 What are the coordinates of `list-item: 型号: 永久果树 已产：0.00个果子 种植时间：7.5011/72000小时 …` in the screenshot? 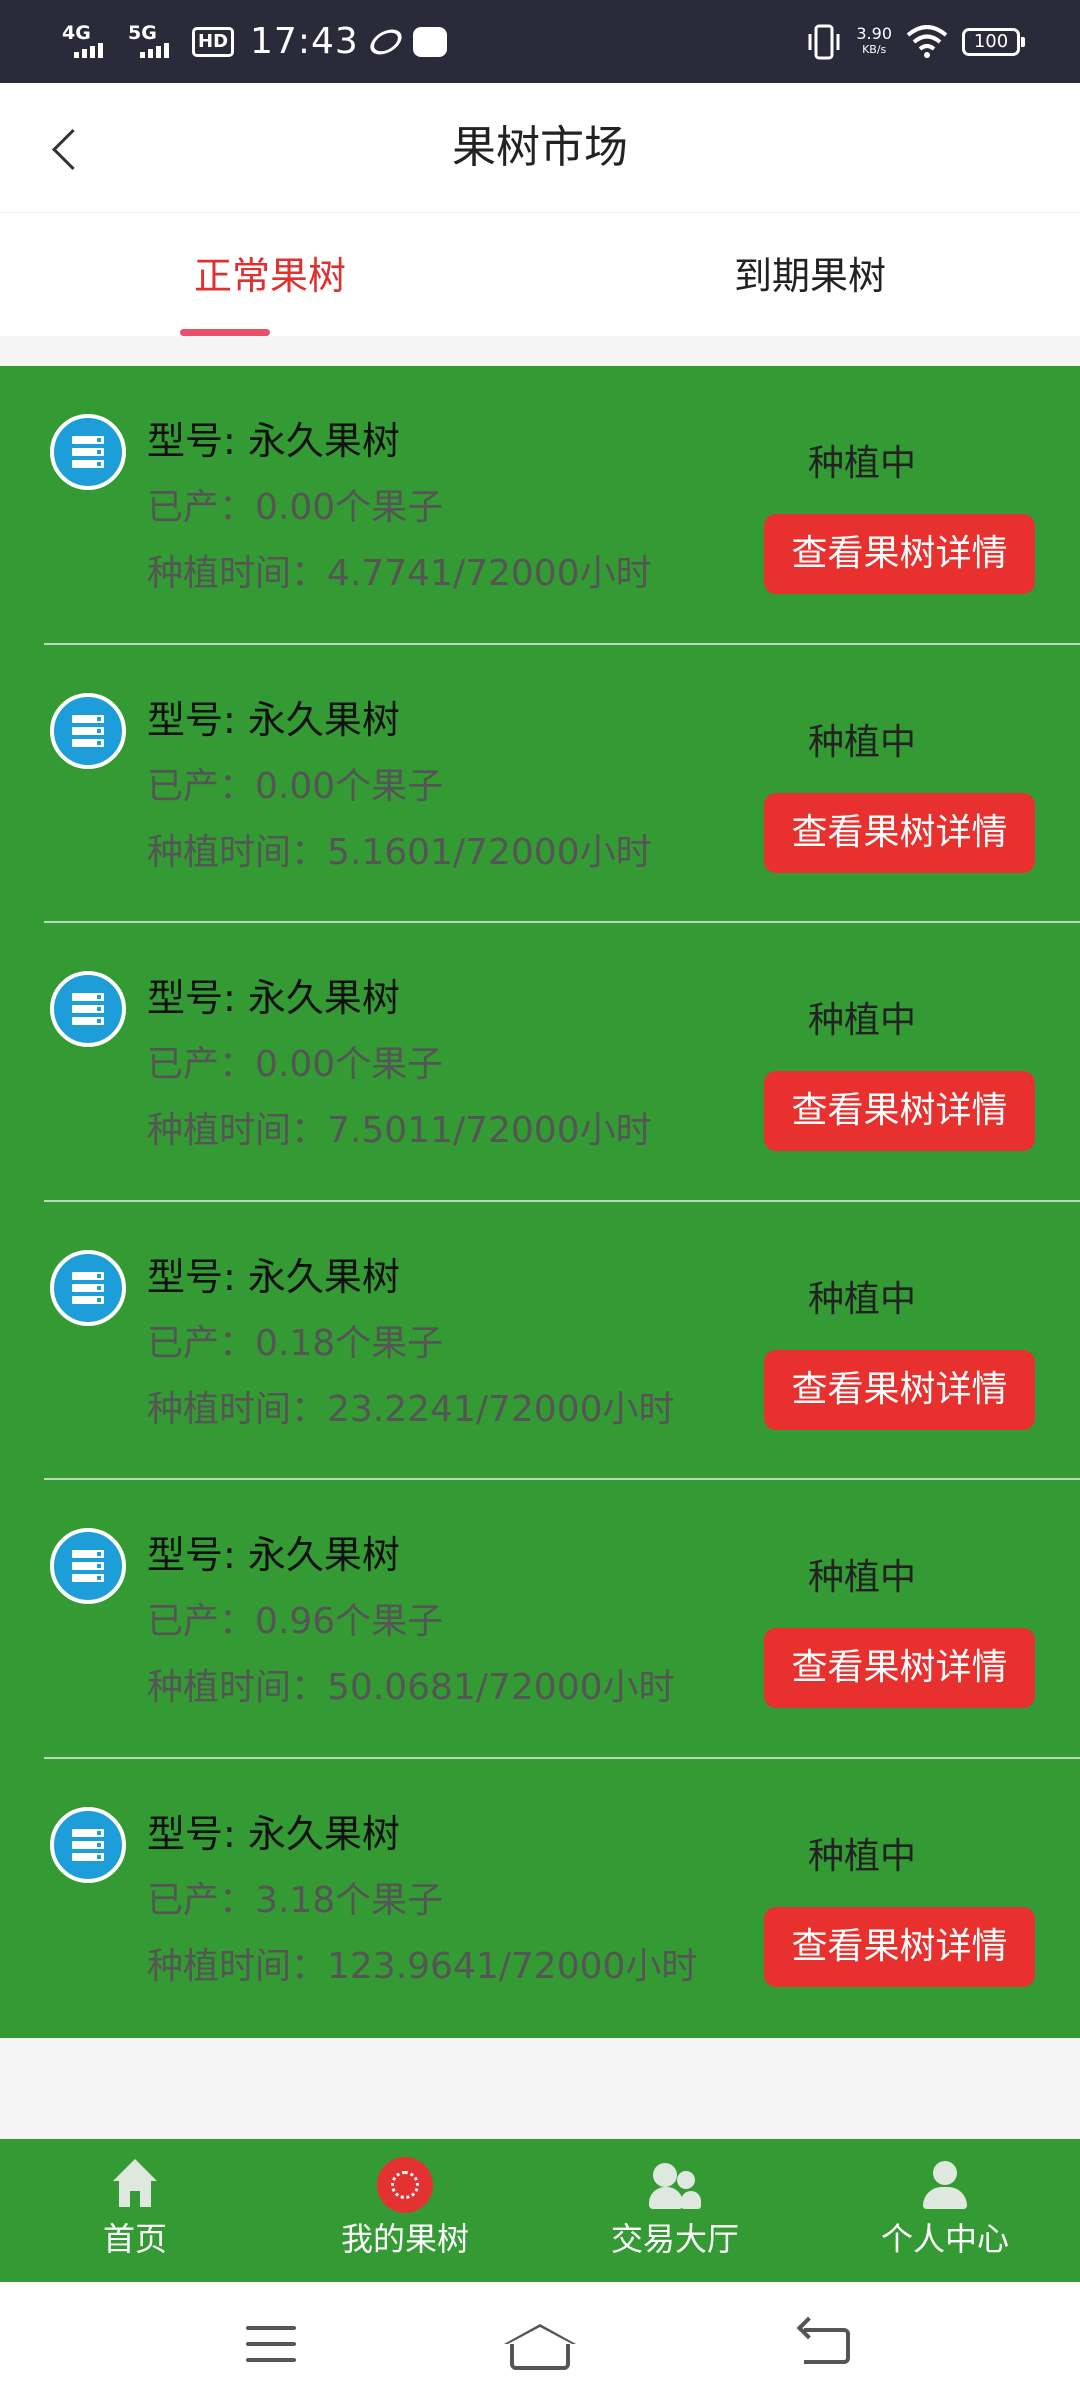 It's located at (540, 1062).